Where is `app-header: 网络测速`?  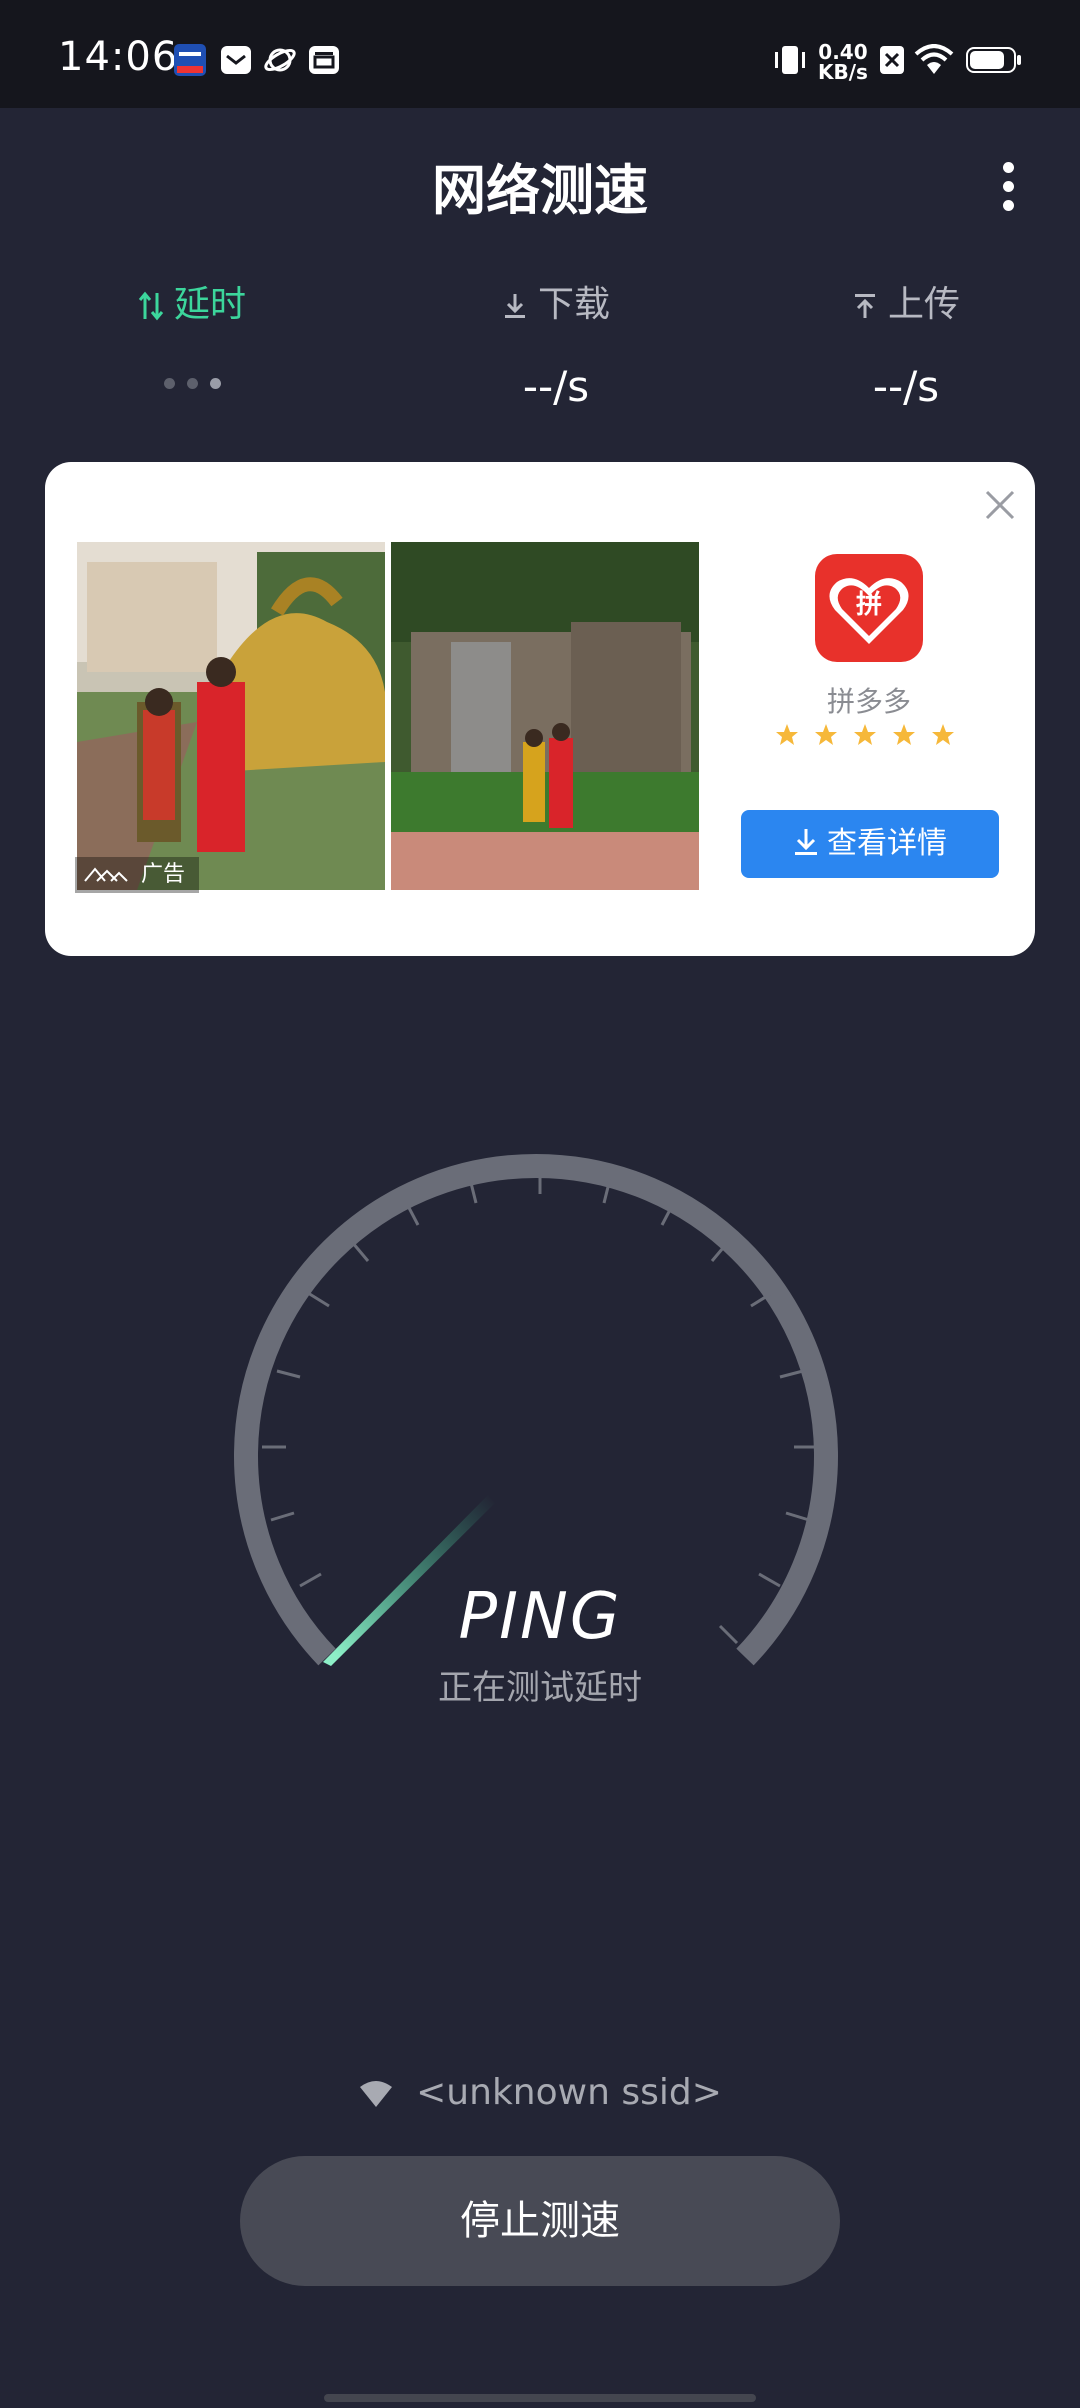 app-header: 网络测速 is located at coordinates (540, 183).